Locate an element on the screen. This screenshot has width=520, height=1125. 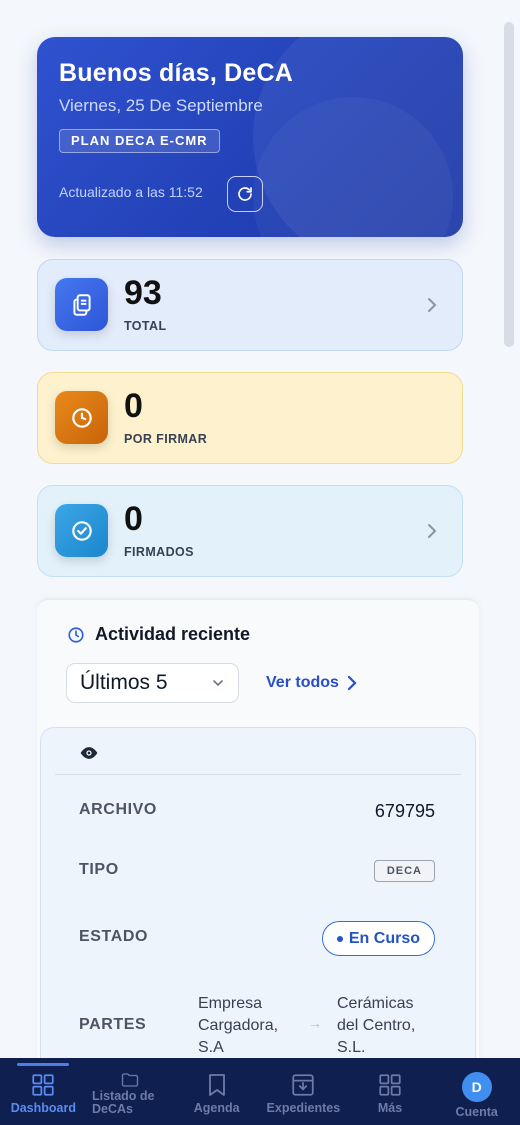
status-text: En Curso is located at coordinates (384, 938).